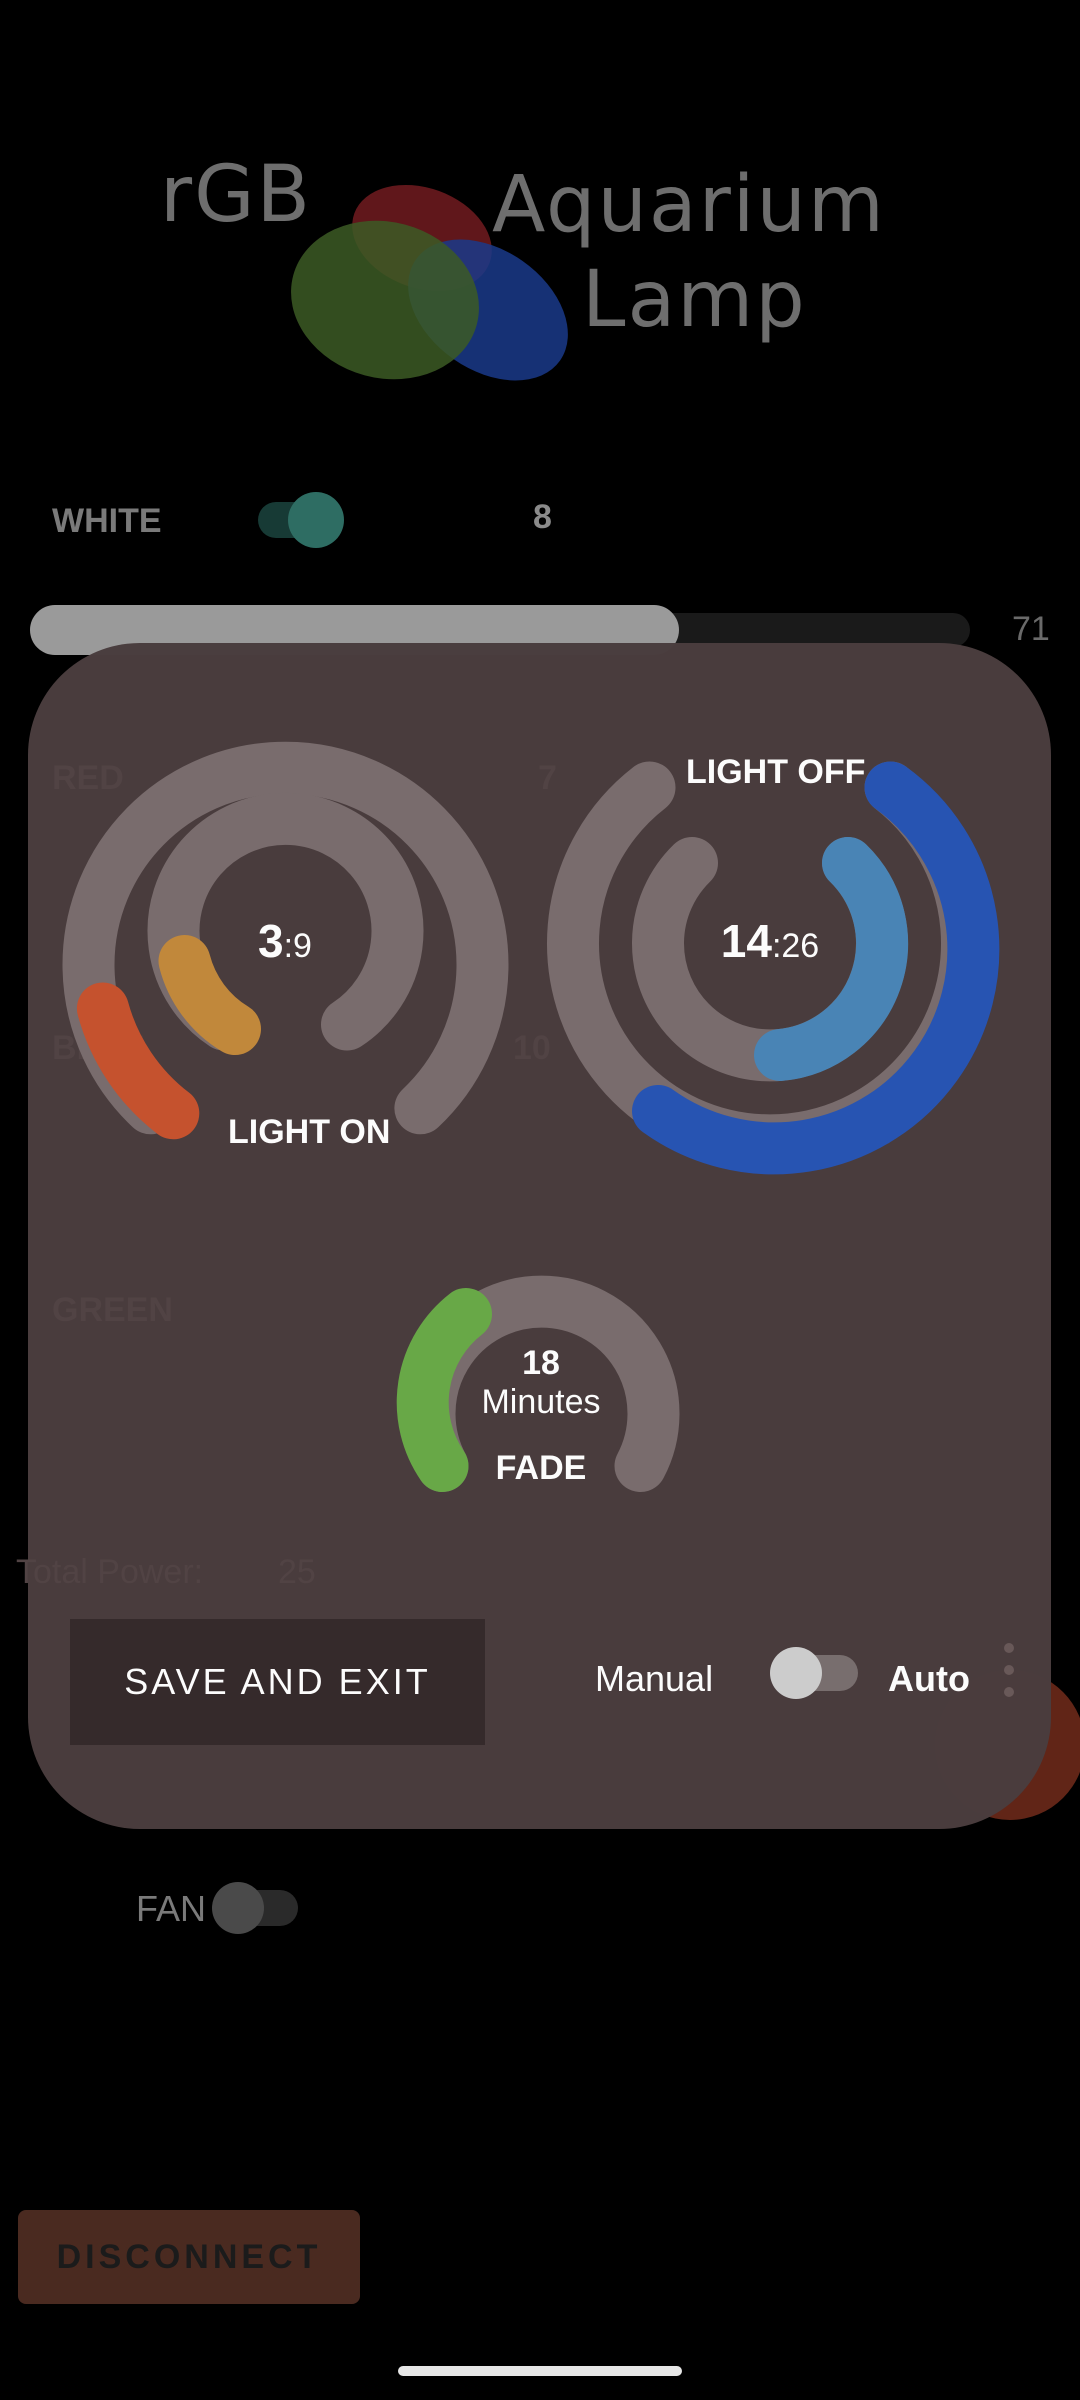 The height and width of the screenshot is (2400, 1080). What do you see at coordinates (277, 1682) in the screenshot?
I see `save-and-exit-button: SAVE AND EXIT` at bounding box center [277, 1682].